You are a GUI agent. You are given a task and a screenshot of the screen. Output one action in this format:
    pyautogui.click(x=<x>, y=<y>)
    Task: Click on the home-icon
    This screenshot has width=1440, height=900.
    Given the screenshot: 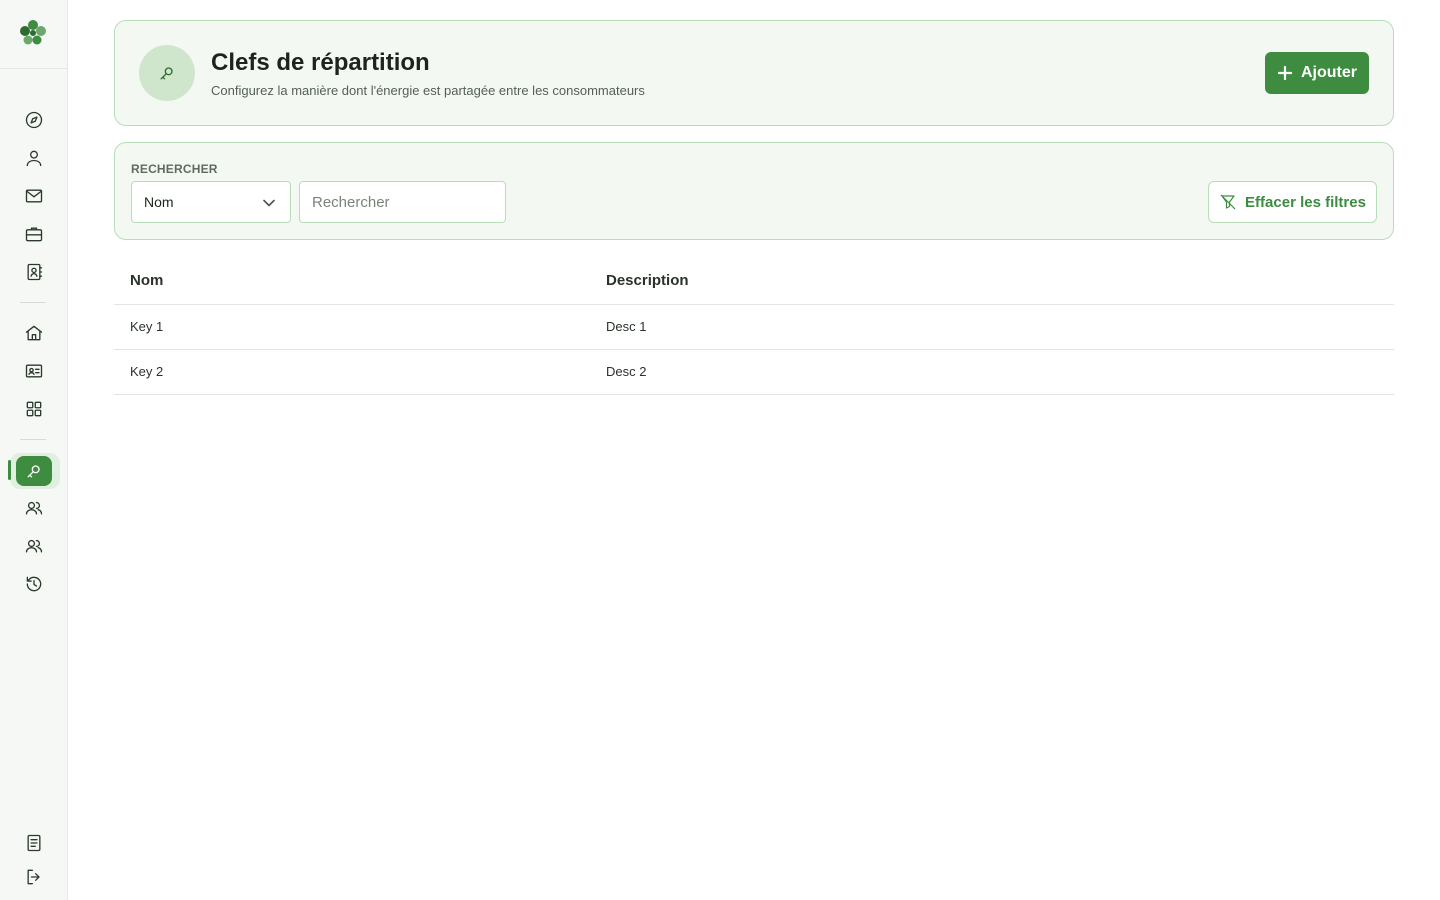 What is the action you would take?
    pyautogui.click(x=34, y=333)
    